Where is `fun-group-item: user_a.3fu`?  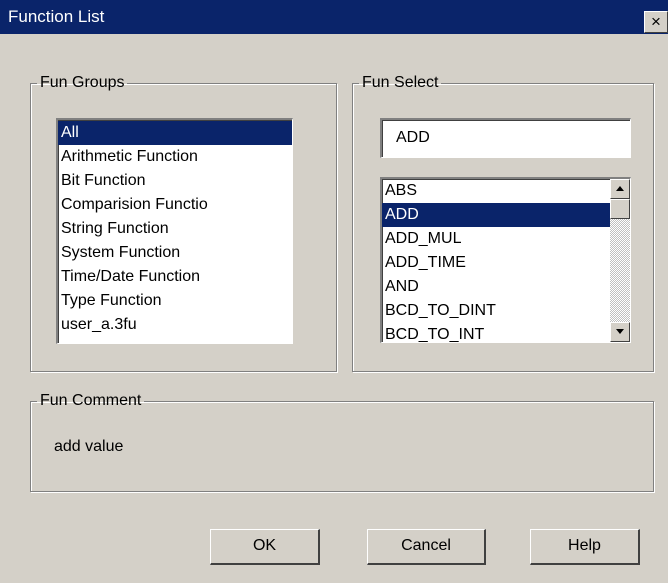 fun-group-item: user_a.3fu is located at coordinates (175, 325).